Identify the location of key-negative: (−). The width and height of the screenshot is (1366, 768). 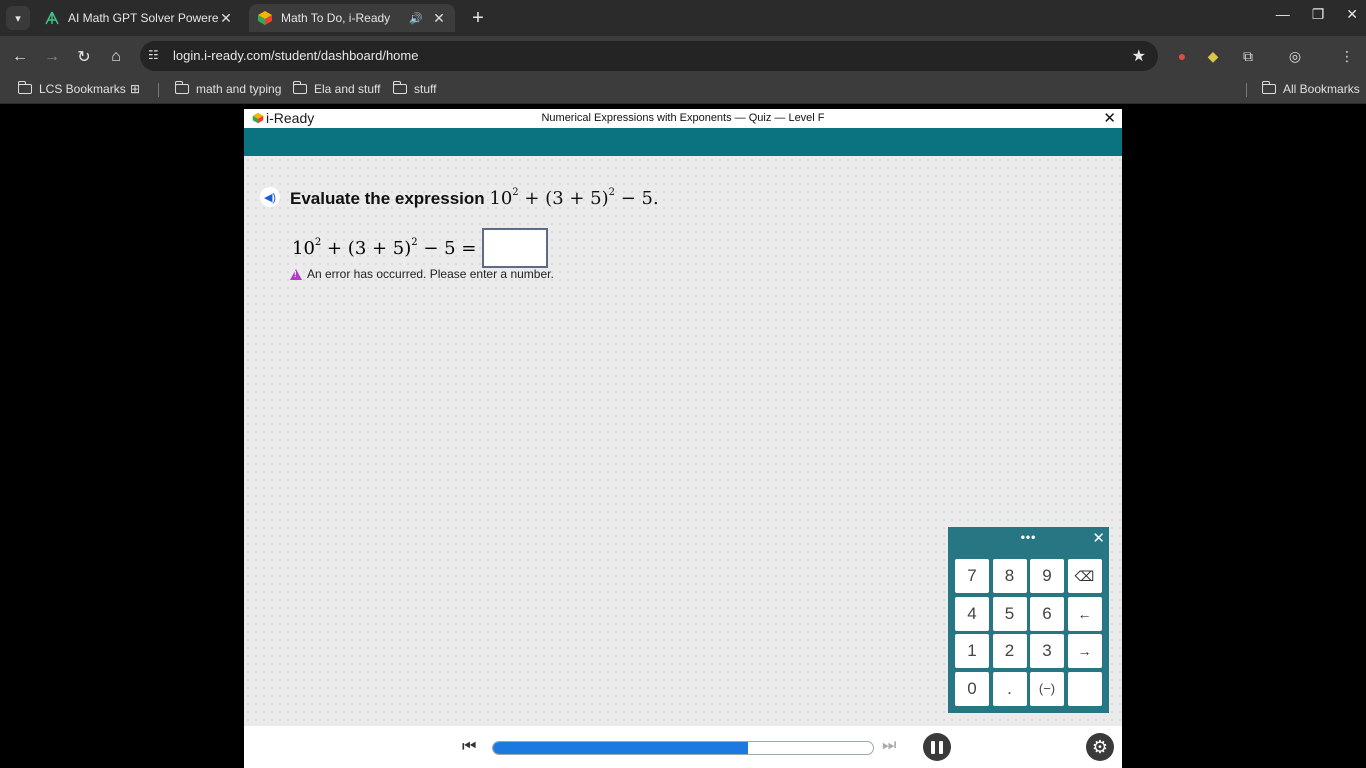
(1047, 688).